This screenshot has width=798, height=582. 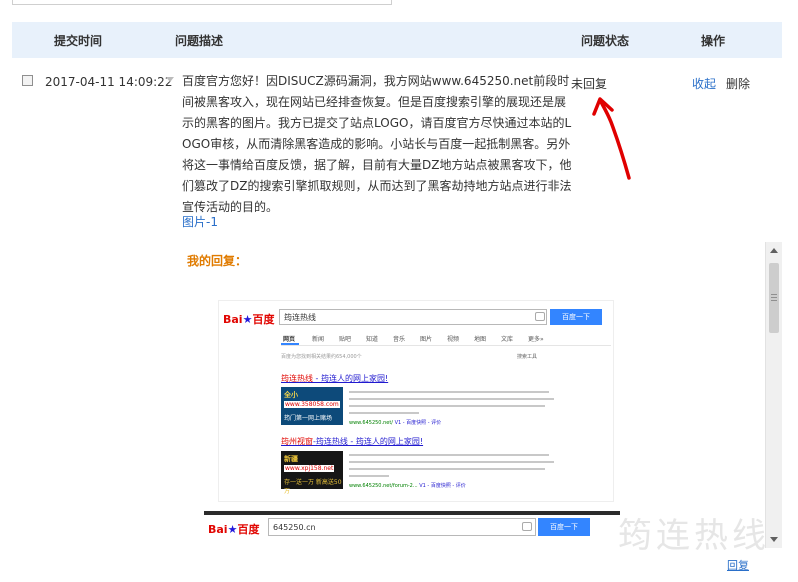 What do you see at coordinates (202, 2) in the screenshot?
I see `top-panel-edge` at bounding box center [202, 2].